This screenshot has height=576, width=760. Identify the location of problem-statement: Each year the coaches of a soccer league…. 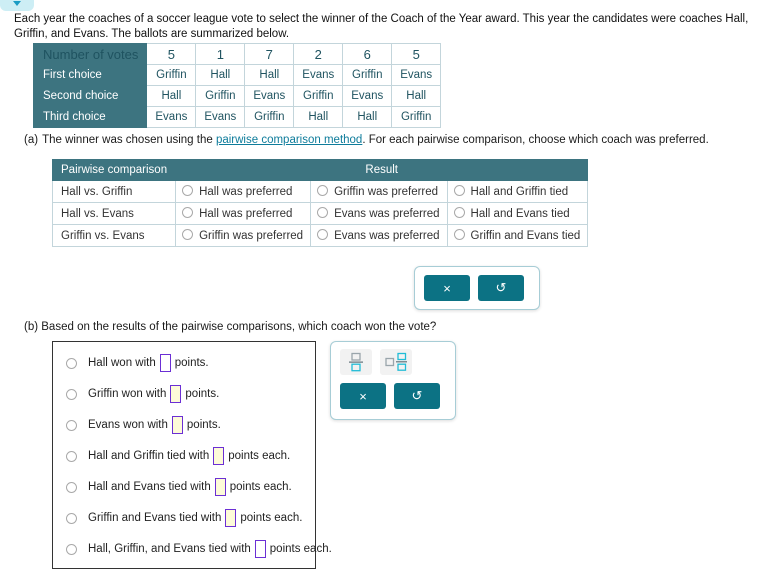
(381, 26).